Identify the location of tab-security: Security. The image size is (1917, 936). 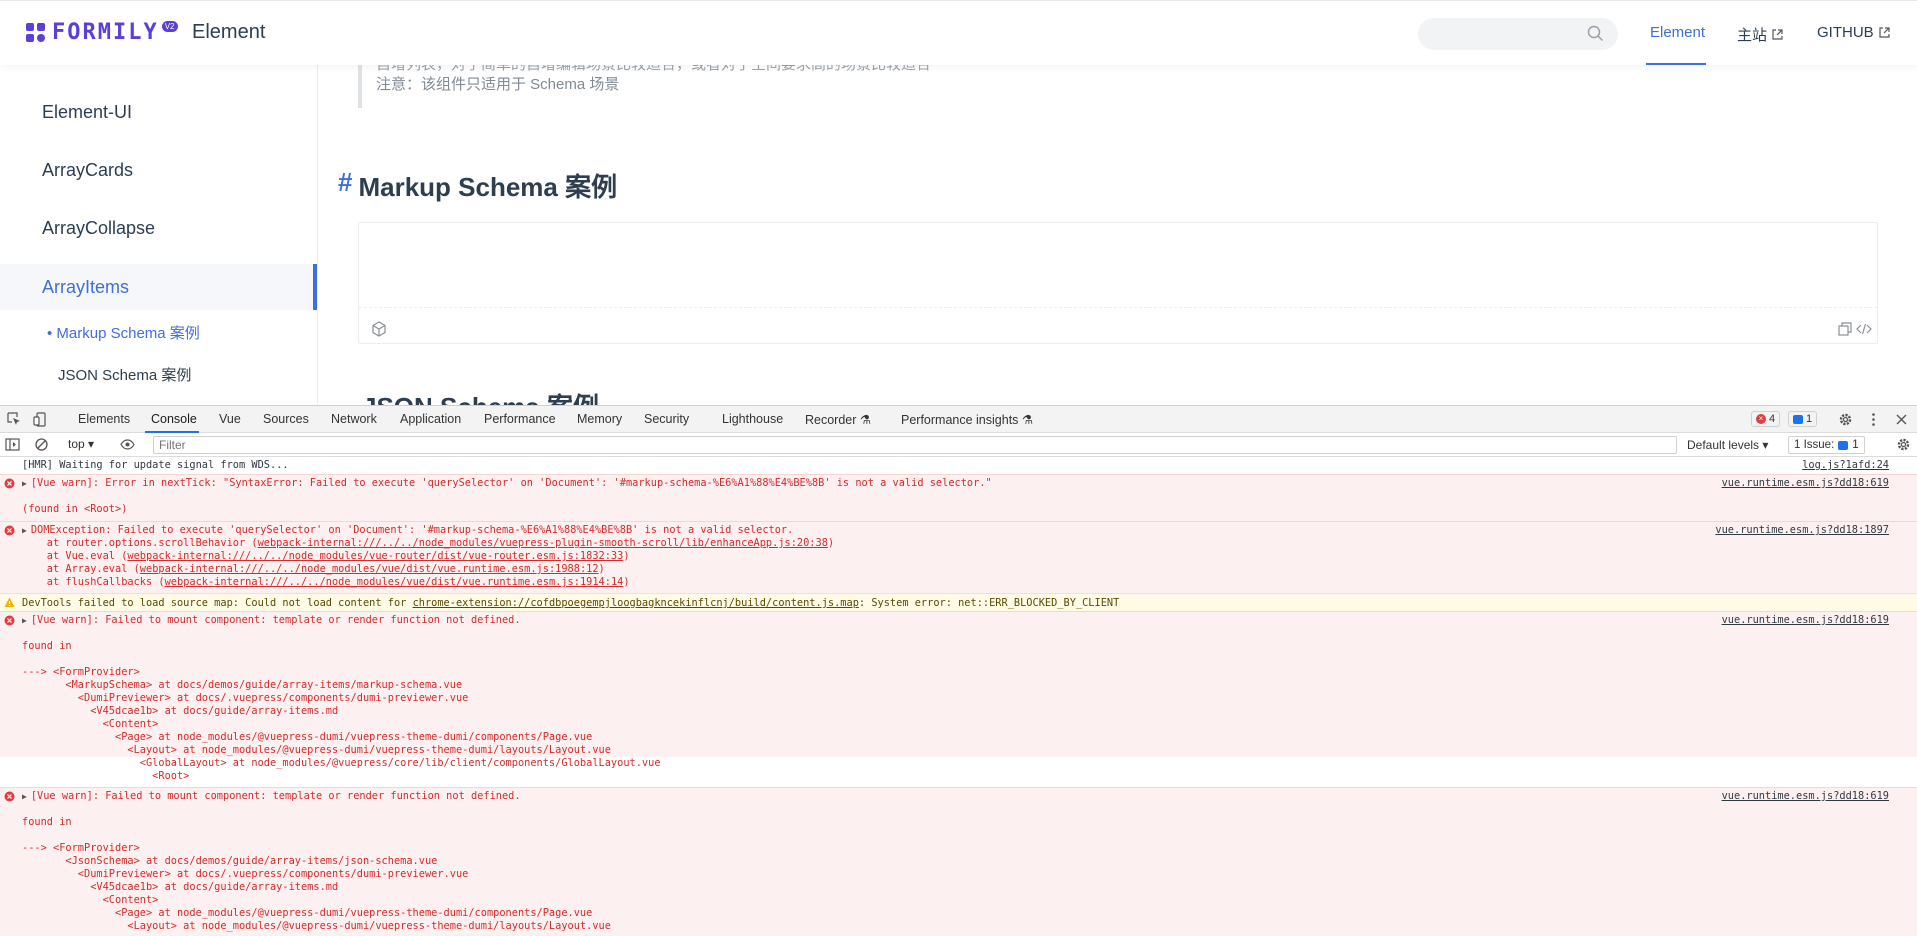
(666, 419).